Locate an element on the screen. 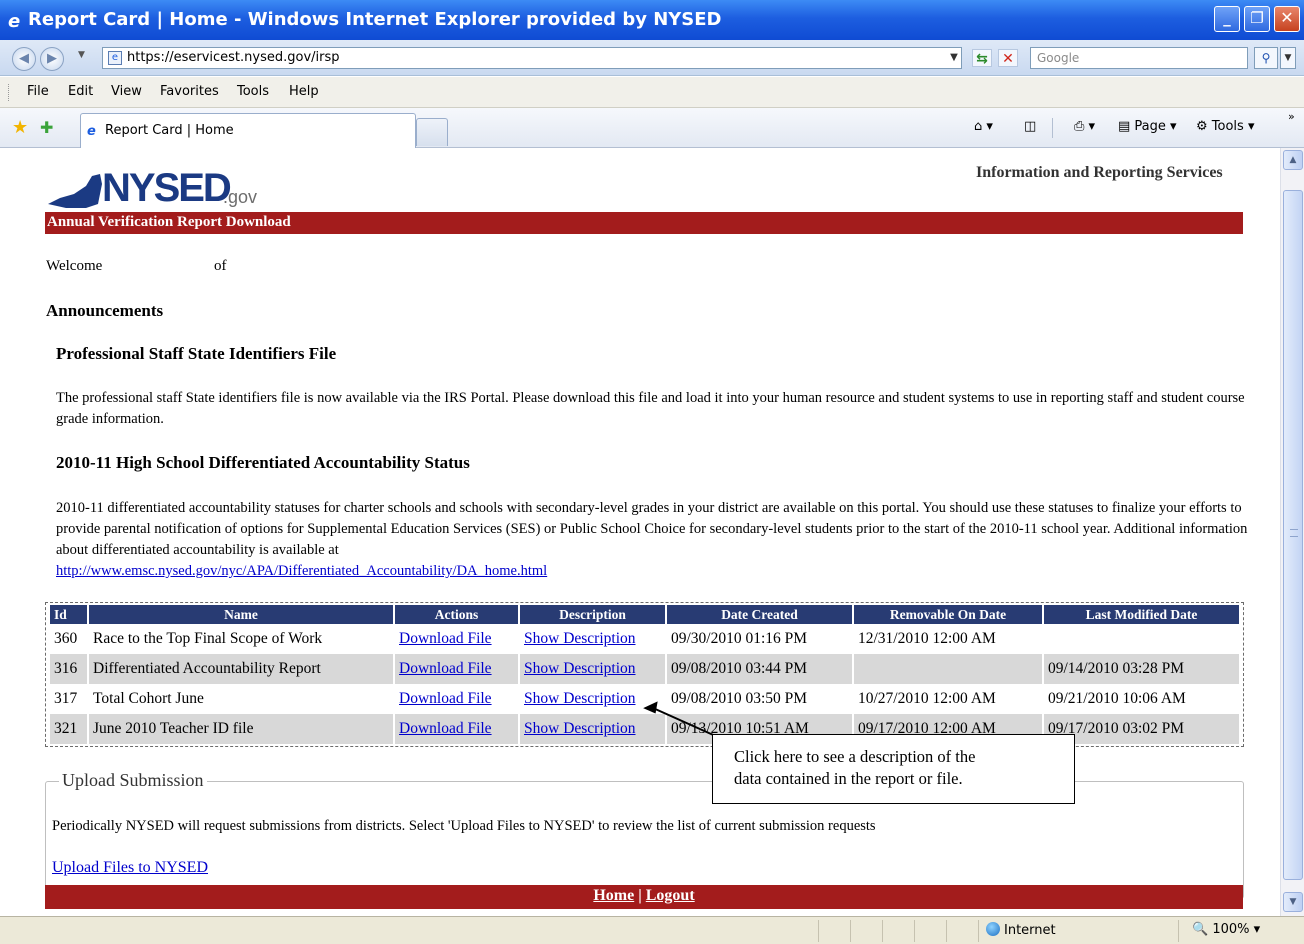 The image size is (1304, 944). column-header-description: Description is located at coordinates (592, 614).